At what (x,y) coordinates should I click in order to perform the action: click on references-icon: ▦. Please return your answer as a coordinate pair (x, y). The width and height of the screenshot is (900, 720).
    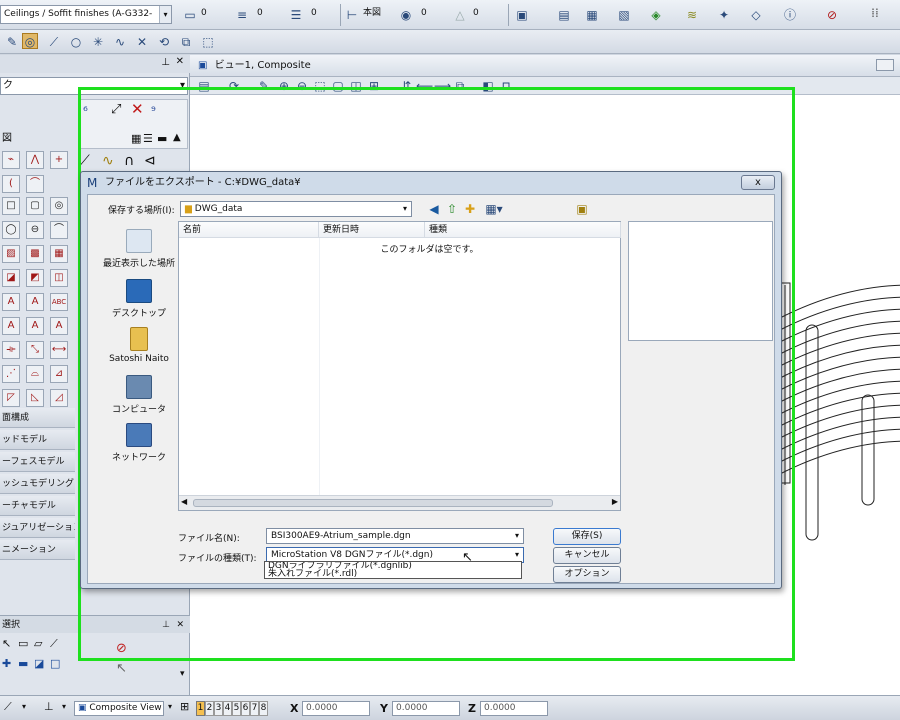
    Looking at the image, I should click on (592, 15).